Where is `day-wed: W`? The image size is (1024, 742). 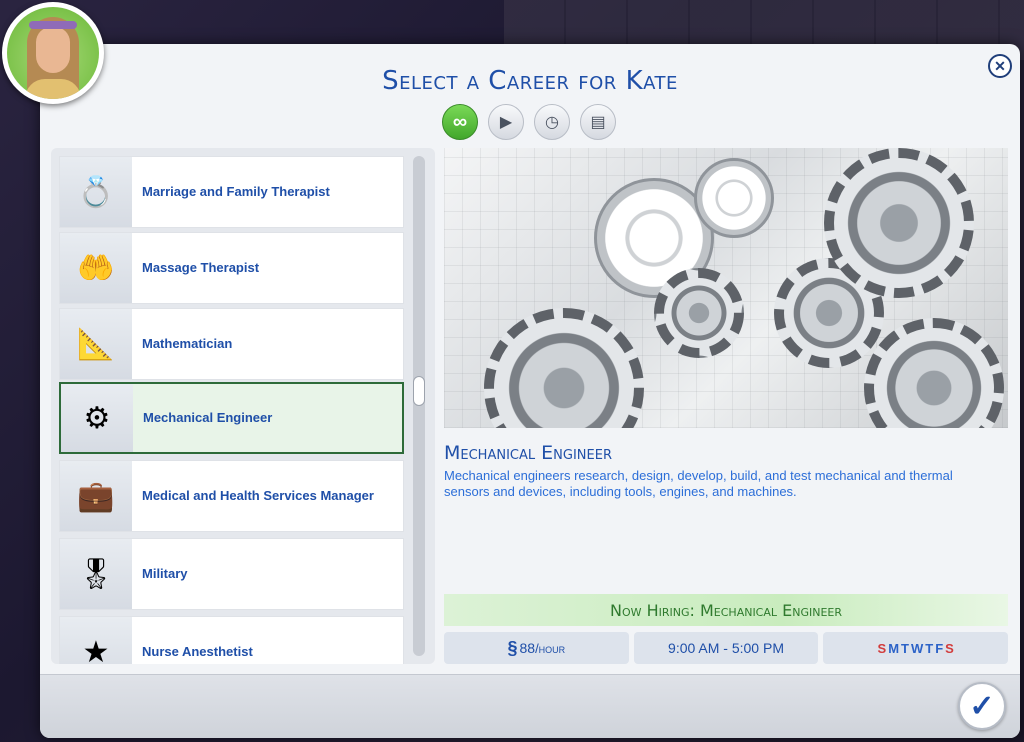 day-wed: W is located at coordinates (917, 648).